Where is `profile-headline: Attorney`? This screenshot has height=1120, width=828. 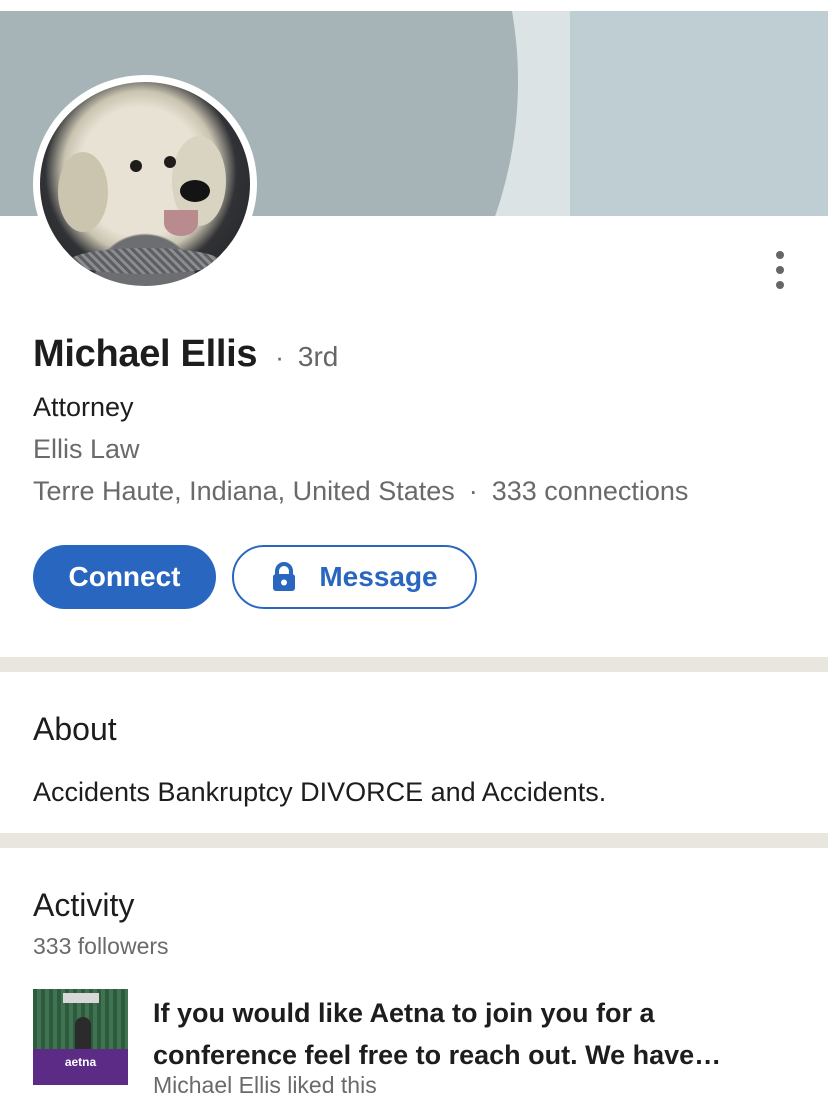 profile-headline: Attorney is located at coordinates (83, 407).